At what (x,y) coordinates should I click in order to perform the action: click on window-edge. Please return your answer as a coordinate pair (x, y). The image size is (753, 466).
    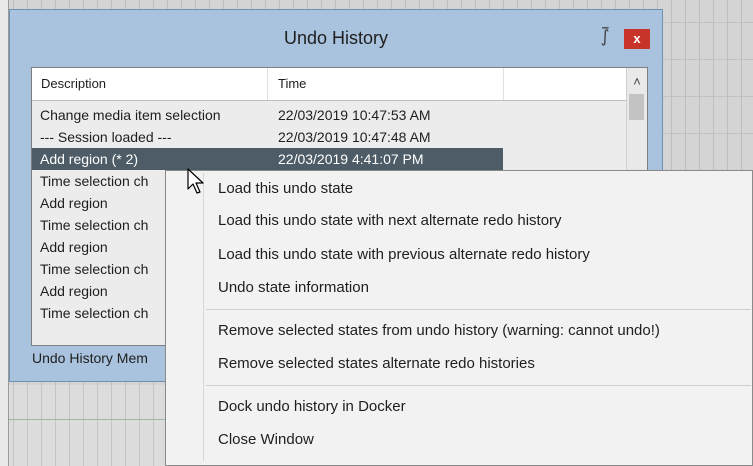
    Looking at the image, I should click on (4, 233).